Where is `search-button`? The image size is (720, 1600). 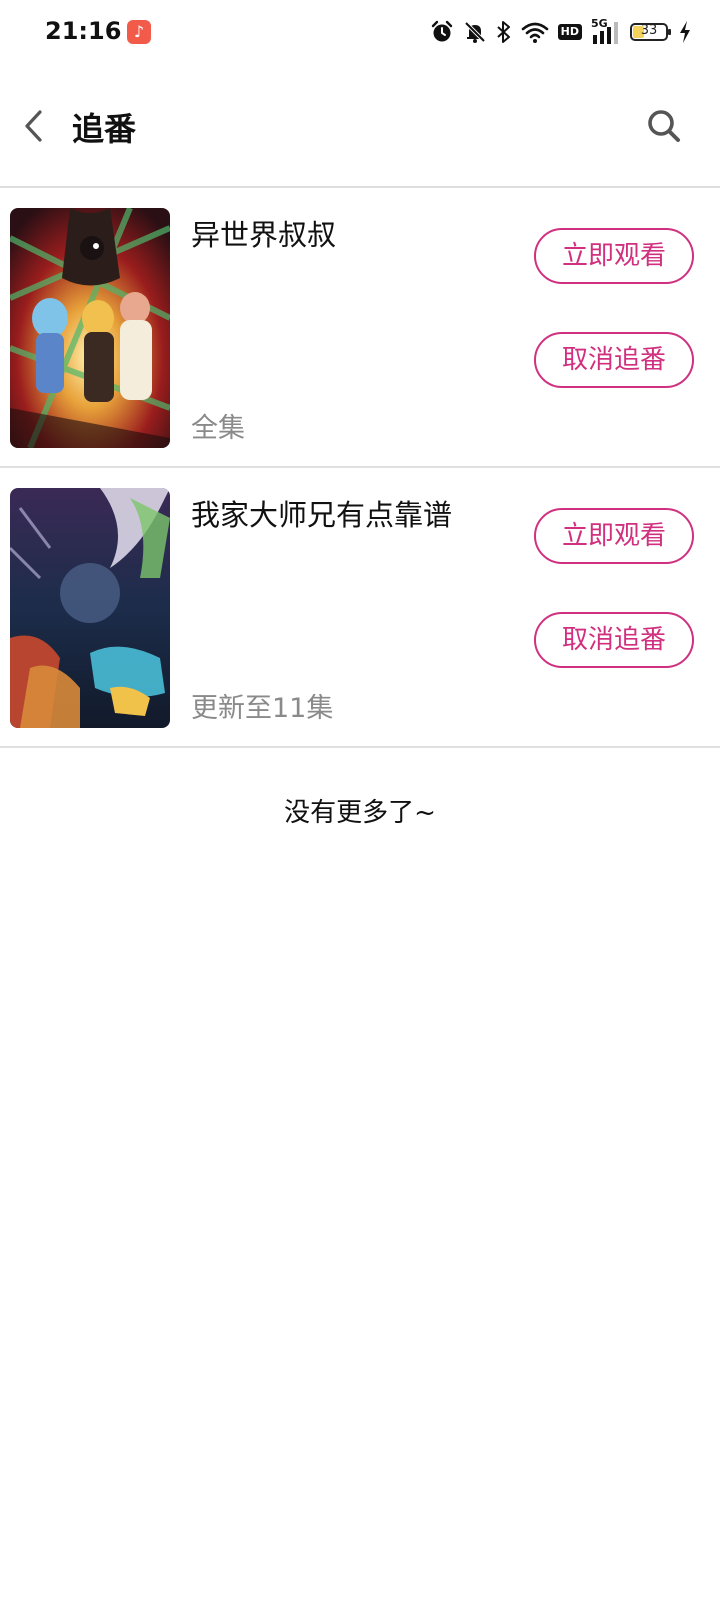
search-button is located at coordinates (664, 126).